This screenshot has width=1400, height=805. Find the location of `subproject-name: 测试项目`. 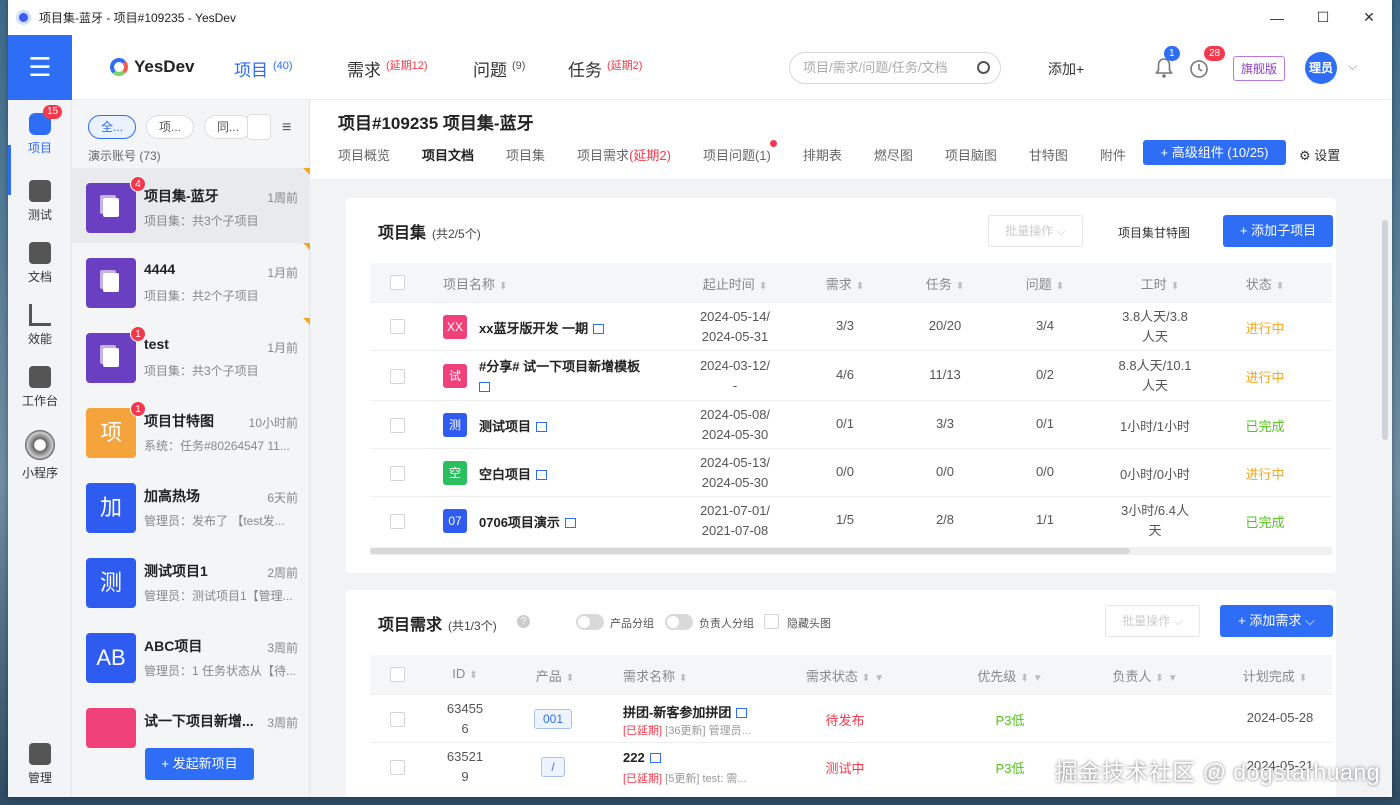

subproject-name: 测试项目 is located at coordinates (513, 425).